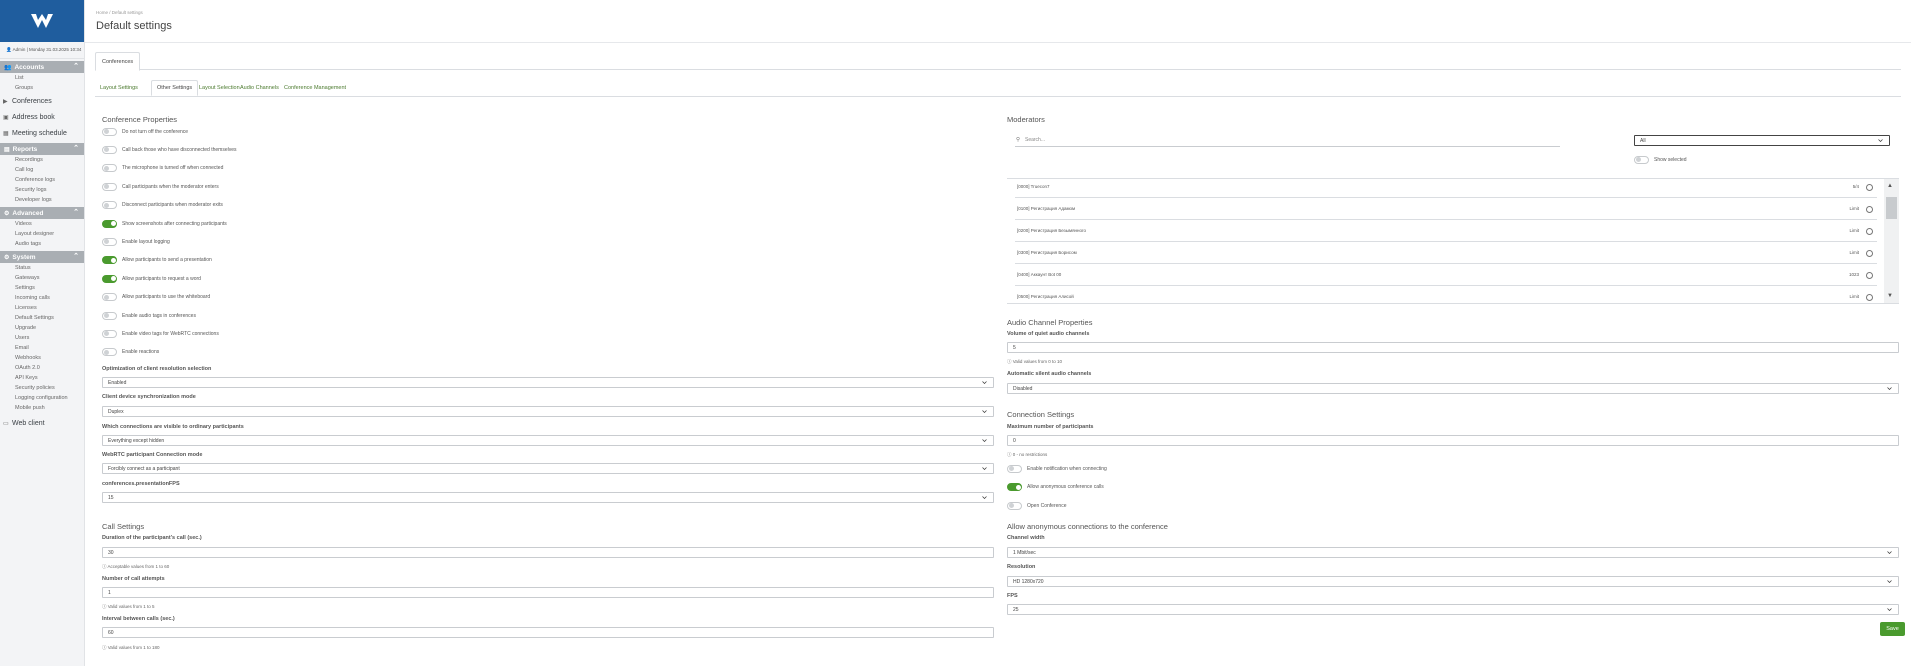 The height and width of the screenshot is (666, 1911). I want to click on sidebar-item-default-settings: Default Settings, so click(42, 318).